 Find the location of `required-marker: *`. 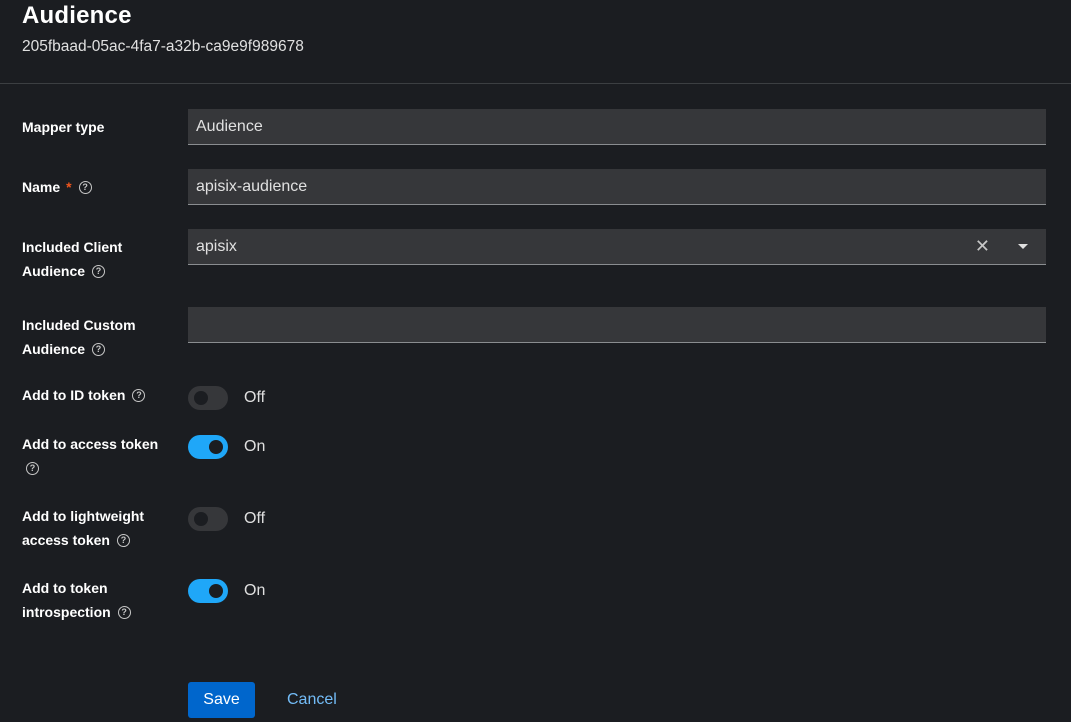

required-marker: * is located at coordinates (69, 187).